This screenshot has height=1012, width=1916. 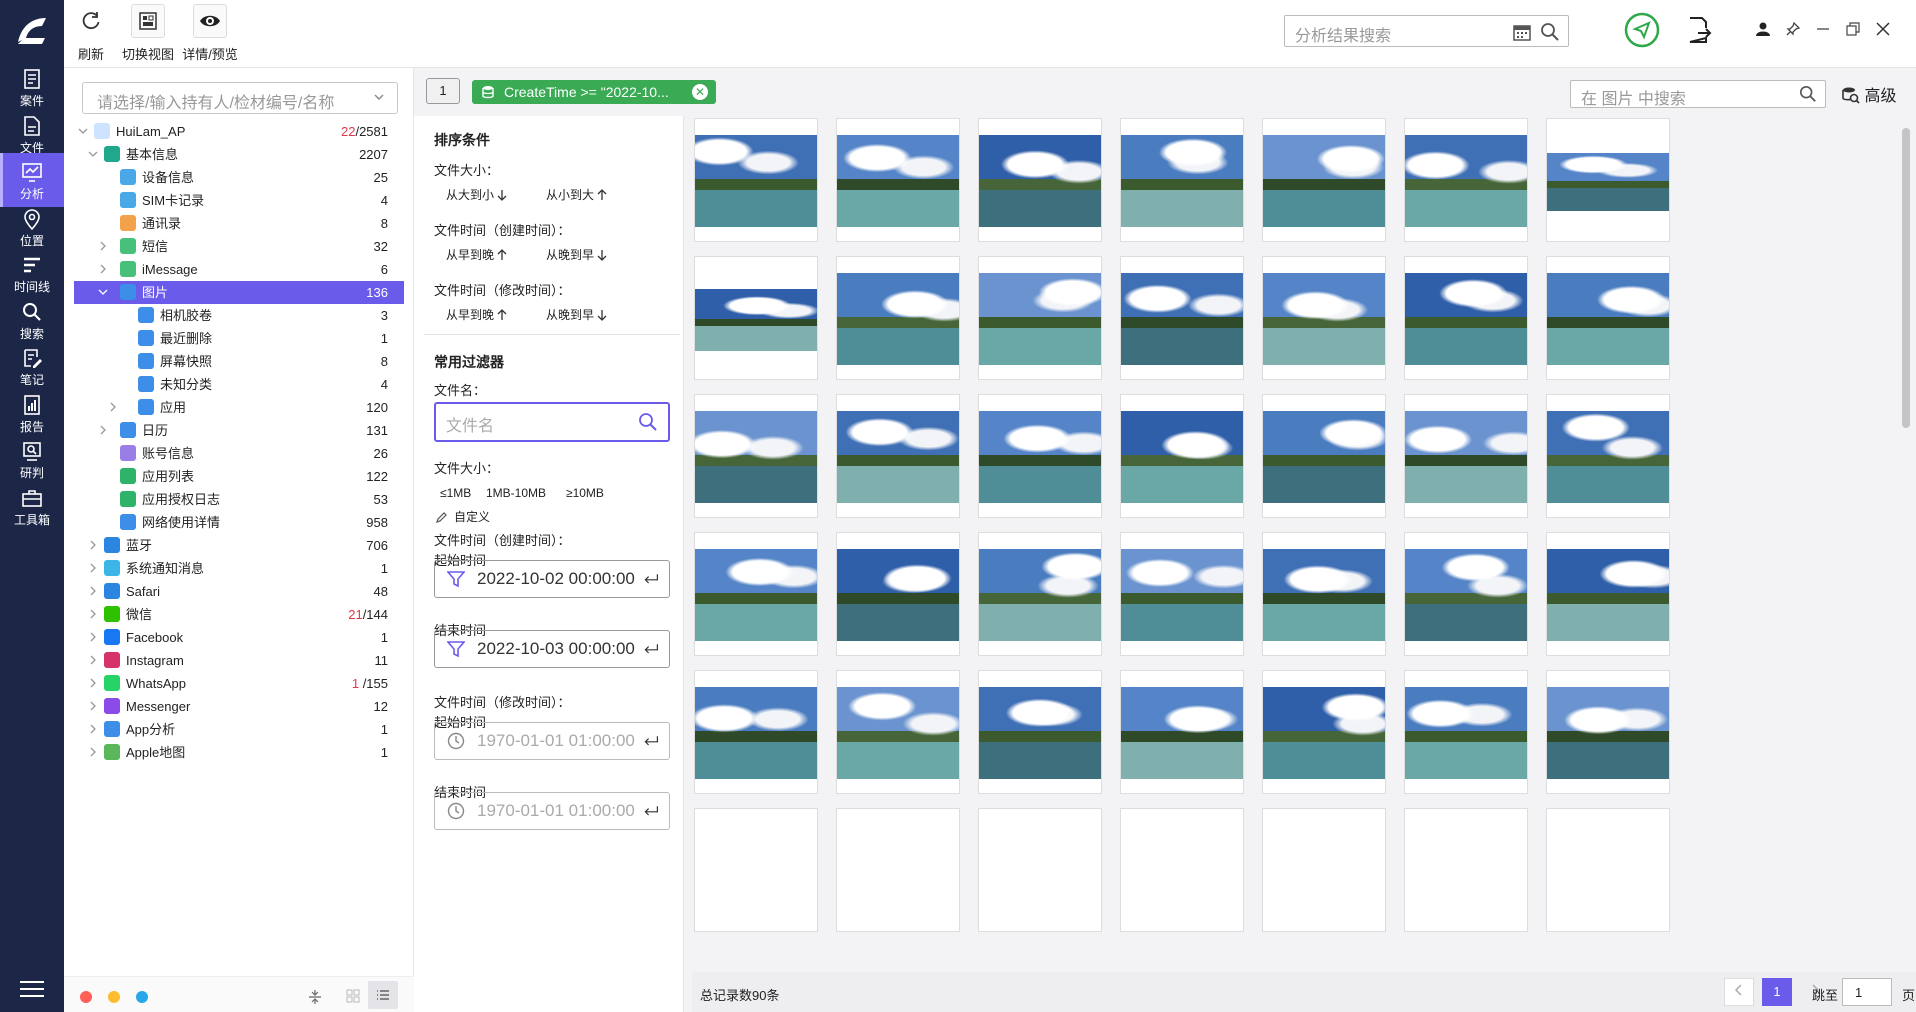 What do you see at coordinates (1869, 94) in the screenshot?
I see `advanced-search-button: 高级` at bounding box center [1869, 94].